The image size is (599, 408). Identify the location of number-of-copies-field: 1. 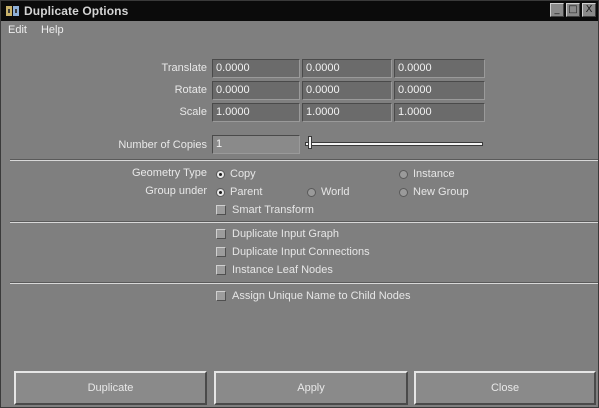
(256, 144).